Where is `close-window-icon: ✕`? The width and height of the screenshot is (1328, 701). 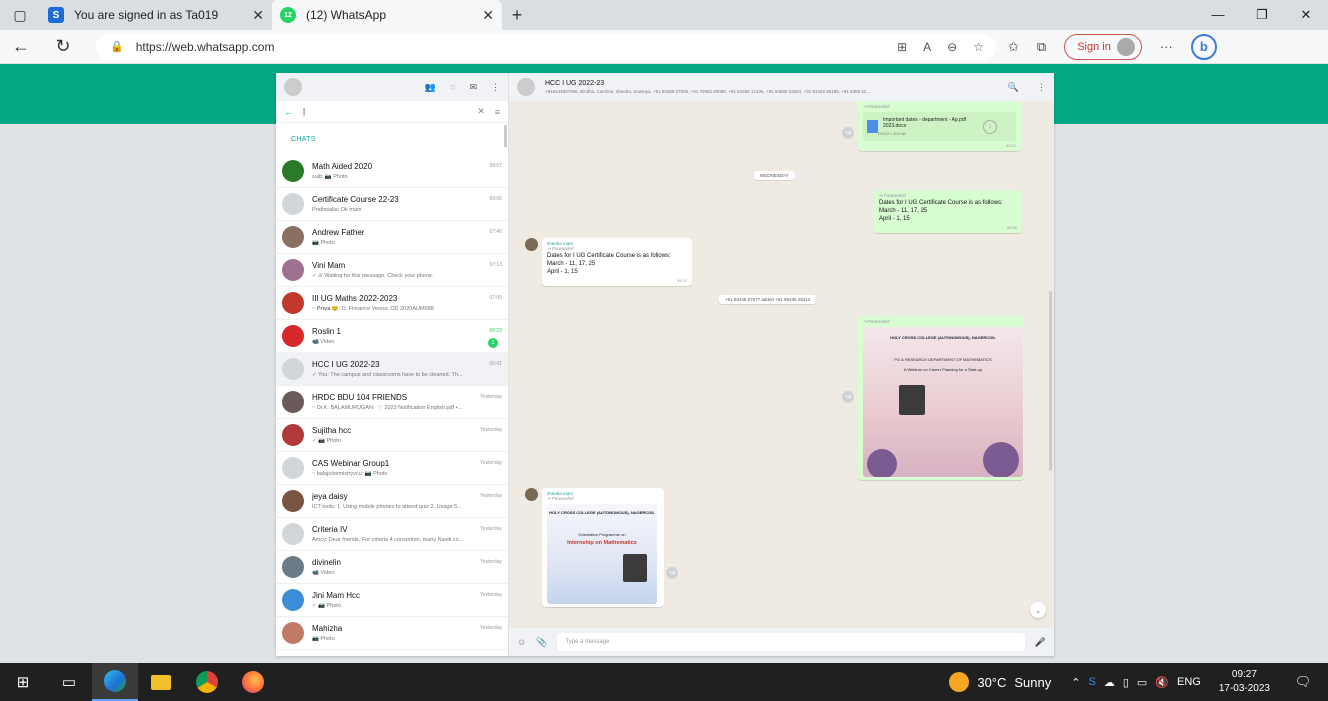 close-window-icon: ✕ is located at coordinates (1306, 15).